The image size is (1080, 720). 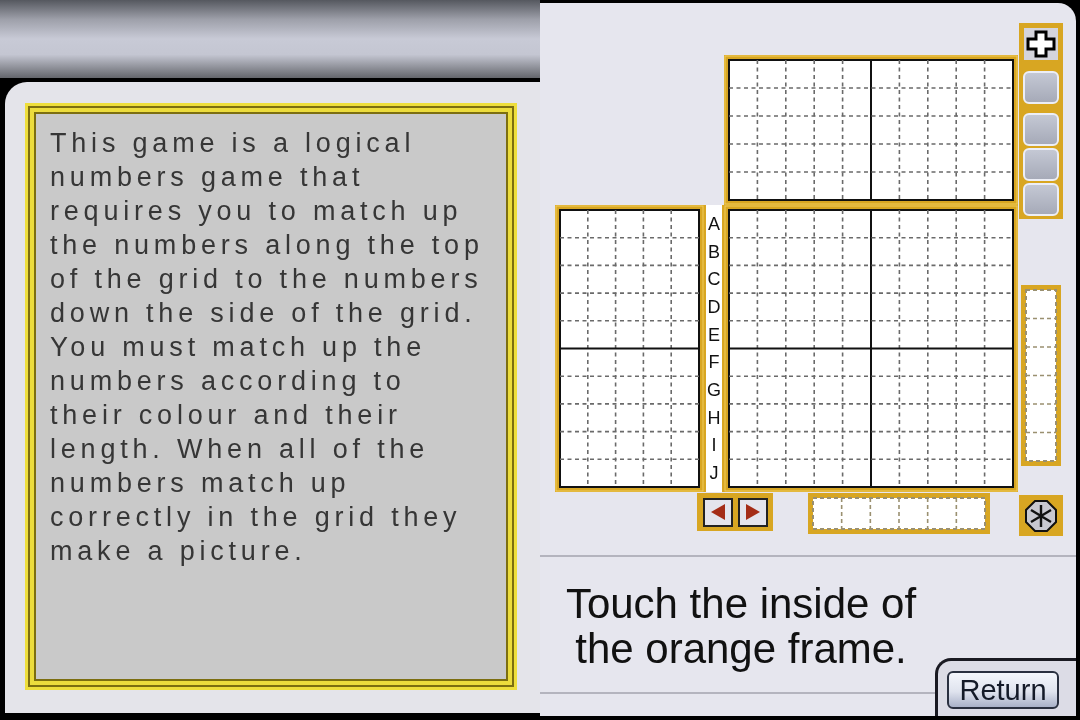 I want to click on right-triangle-icon, so click(x=752, y=512).